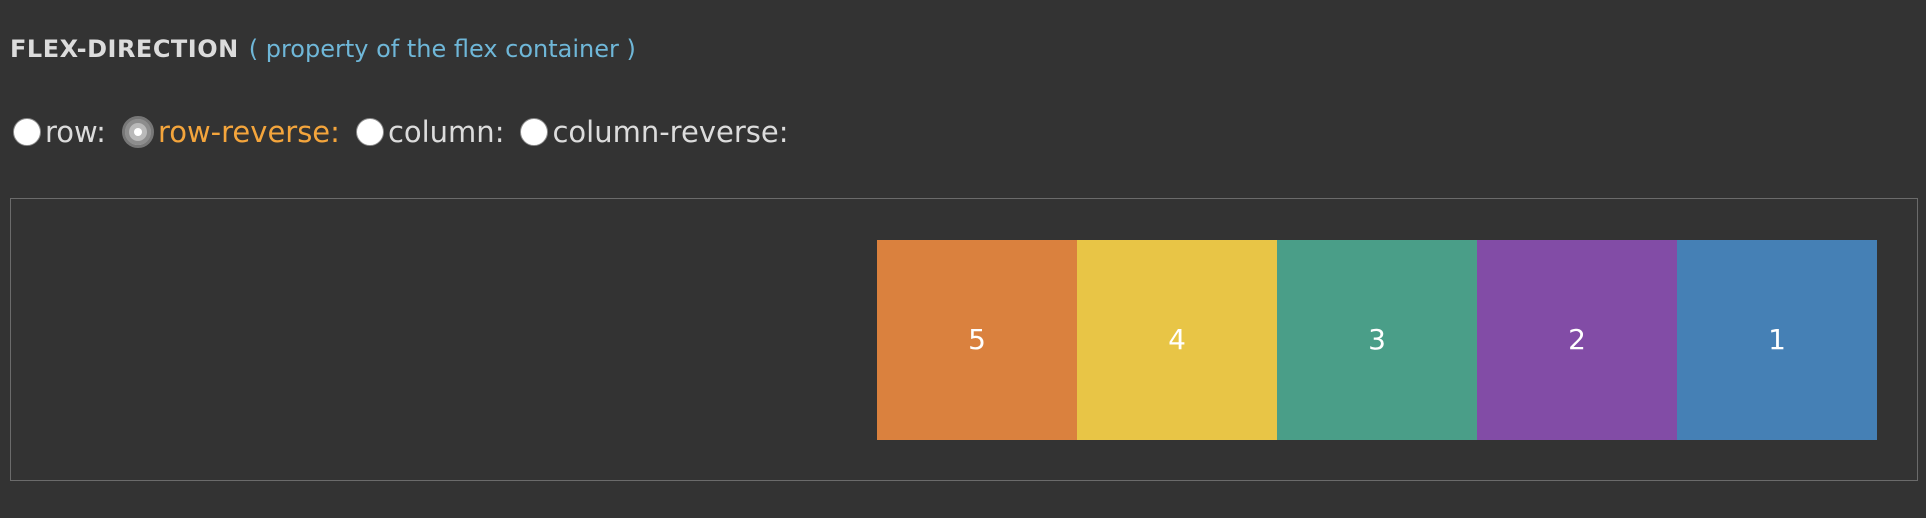 The height and width of the screenshot is (518, 1926). Describe the element at coordinates (27, 132) in the screenshot. I see `radio-row` at that location.